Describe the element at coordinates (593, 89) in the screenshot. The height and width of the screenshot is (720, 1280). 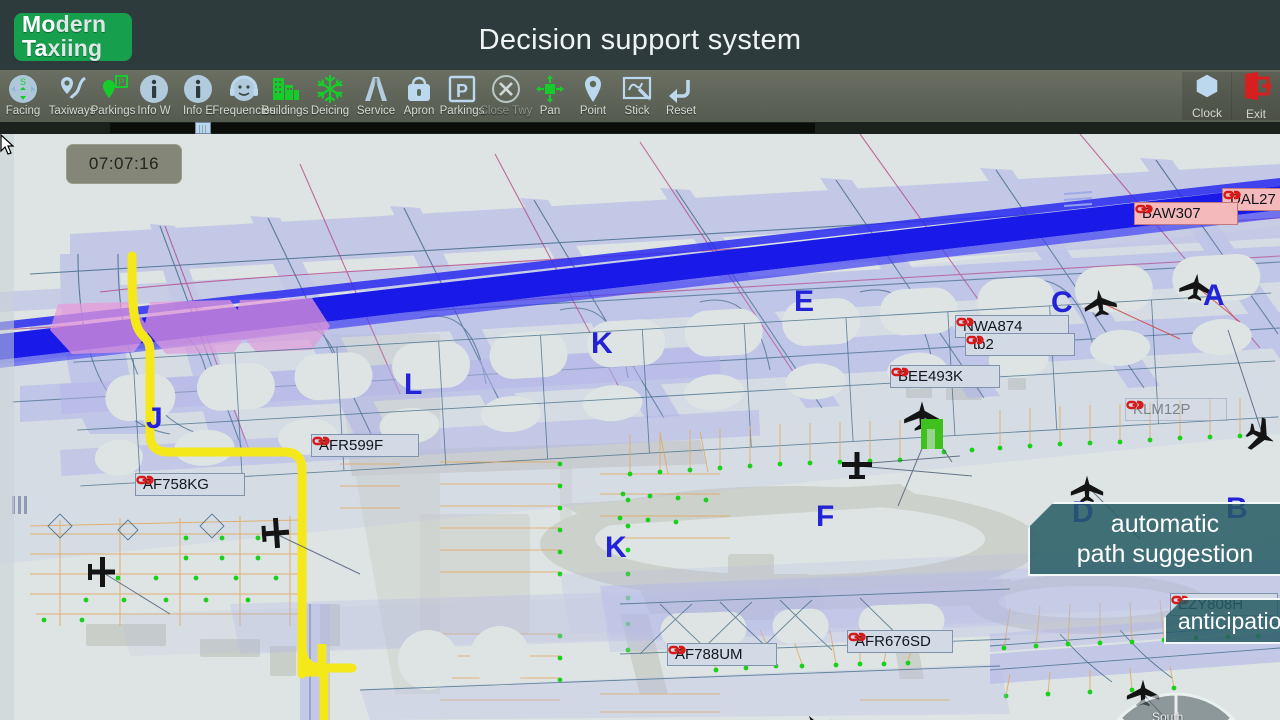
I see `point-icon` at that location.